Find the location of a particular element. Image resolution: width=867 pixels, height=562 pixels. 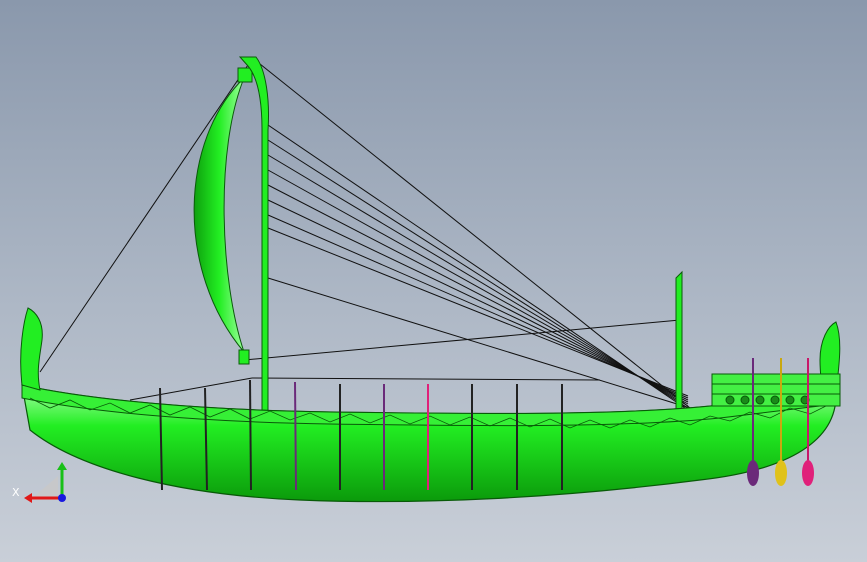

x-axis-label: X is located at coordinates (16, 492).